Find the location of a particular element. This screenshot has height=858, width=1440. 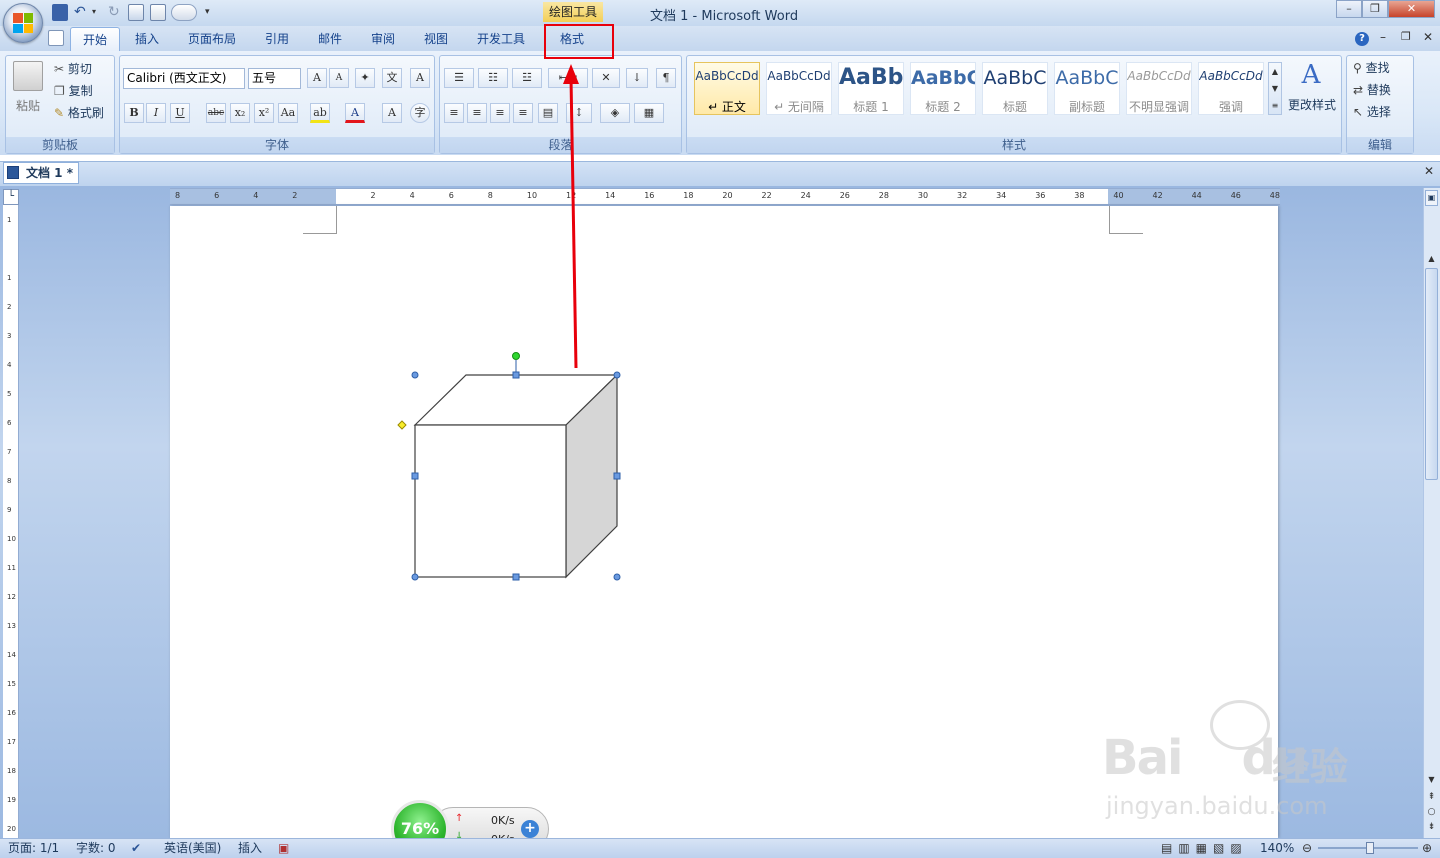

status-mode: 插入 is located at coordinates (250, 848).